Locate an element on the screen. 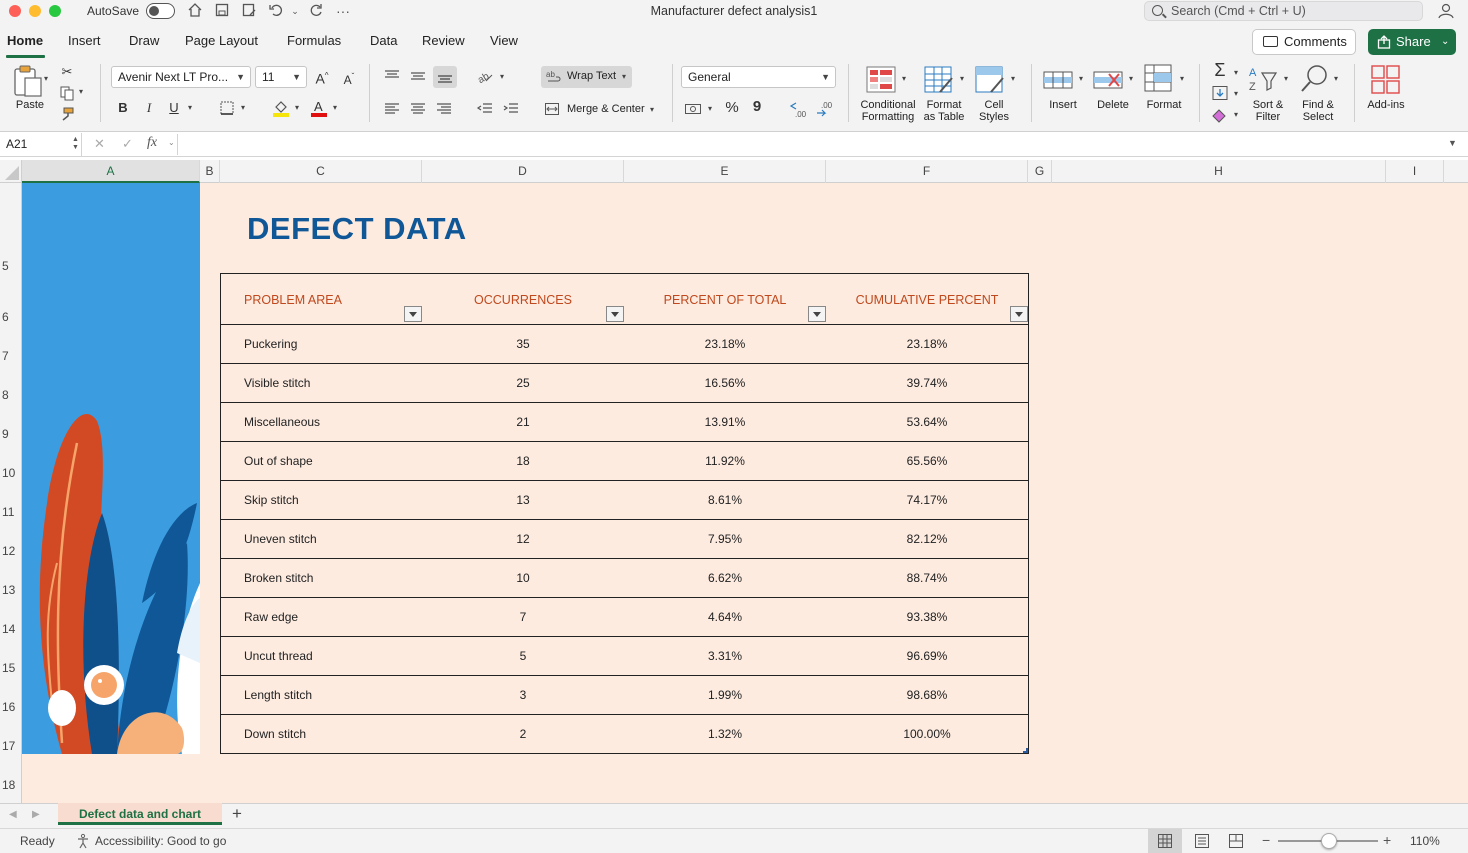 The width and height of the screenshot is (1468, 853). normal-view-button is located at coordinates (1165, 841).